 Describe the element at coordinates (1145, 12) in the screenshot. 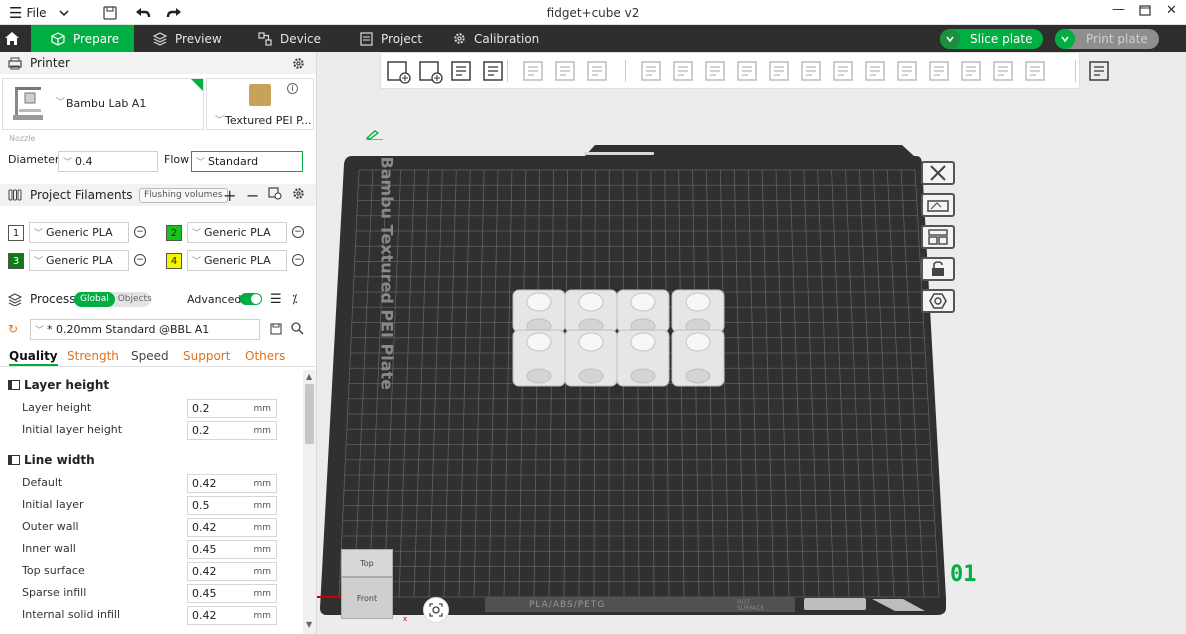

I see `maximize-icon` at that location.